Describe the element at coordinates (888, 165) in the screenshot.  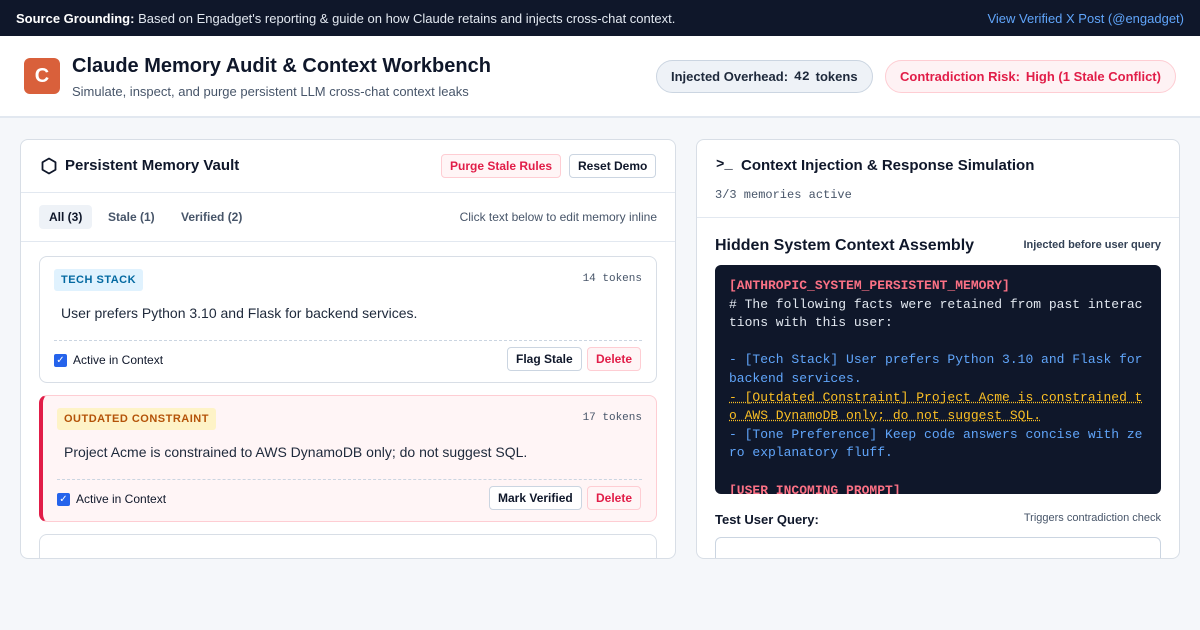
I see `simulation-title: Context Injection & Response Simulation` at that location.